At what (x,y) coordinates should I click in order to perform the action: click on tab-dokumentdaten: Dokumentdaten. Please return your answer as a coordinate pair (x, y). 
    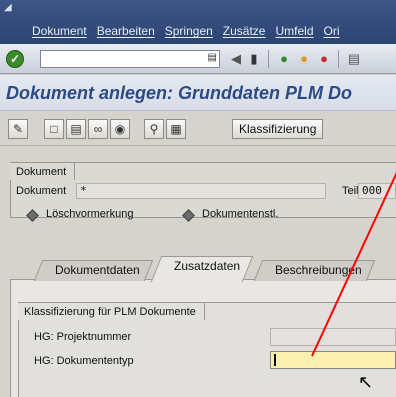
    Looking at the image, I should click on (93, 270).